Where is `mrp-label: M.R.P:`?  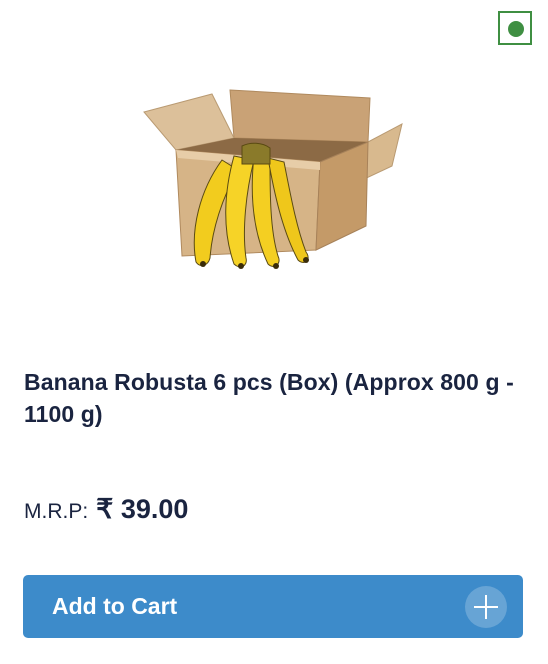
mrp-label: M.R.P: is located at coordinates (56, 511).